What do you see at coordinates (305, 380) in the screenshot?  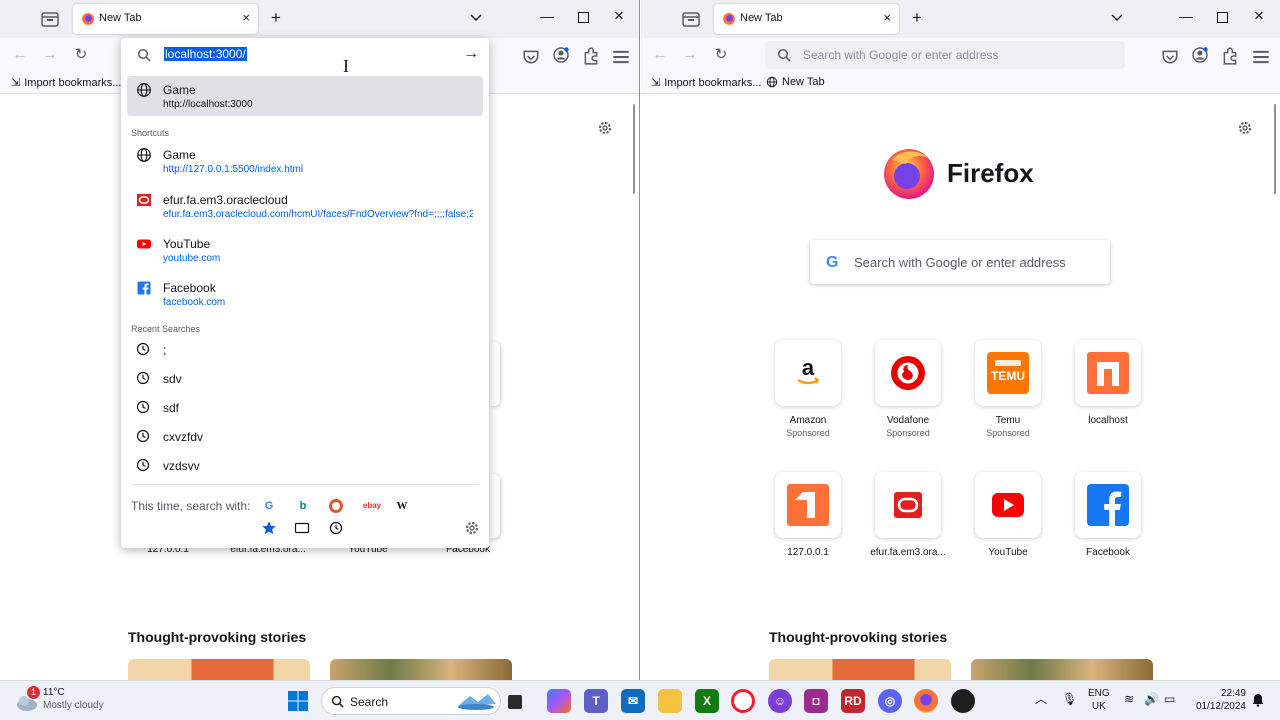 I see `recent-search-item: sdv` at bounding box center [305, 380].